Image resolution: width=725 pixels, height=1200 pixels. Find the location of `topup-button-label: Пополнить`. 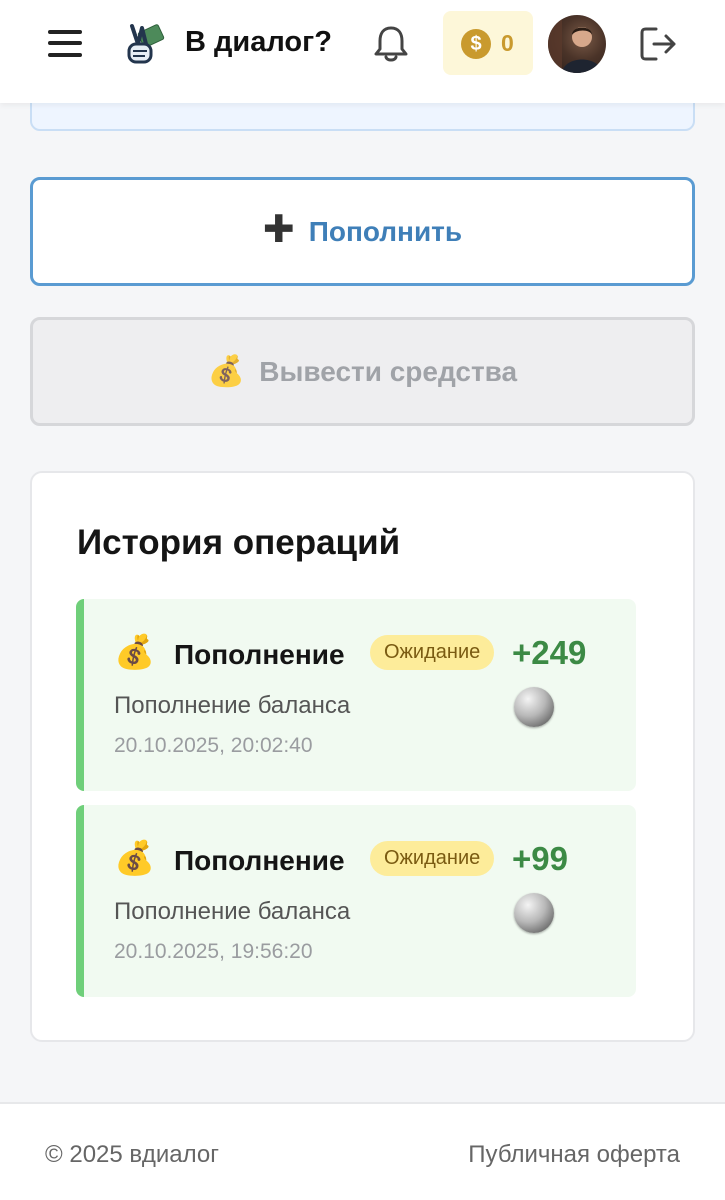

topup-button-label: Пополнить is located at coordinates (385, 231).